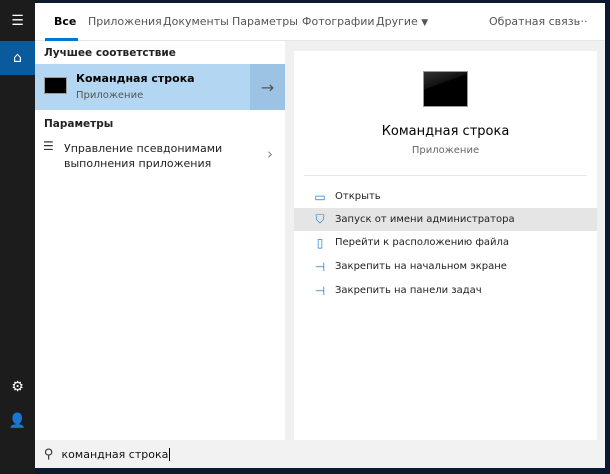  Describe the element at coordinates (17, 58) in the screenshot. I see `home-icon: ⌂` at that location.